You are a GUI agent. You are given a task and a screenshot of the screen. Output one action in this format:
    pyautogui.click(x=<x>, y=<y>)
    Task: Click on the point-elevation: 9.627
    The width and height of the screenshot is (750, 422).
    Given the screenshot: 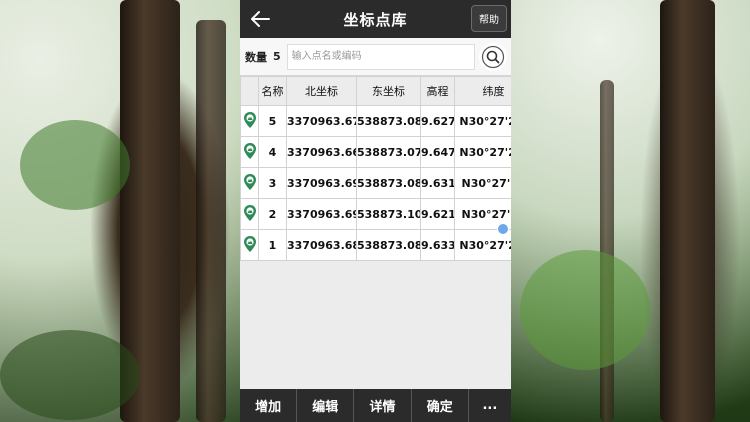 What is the action you would take?
    pyautogui.click(x=437, y=121)
    